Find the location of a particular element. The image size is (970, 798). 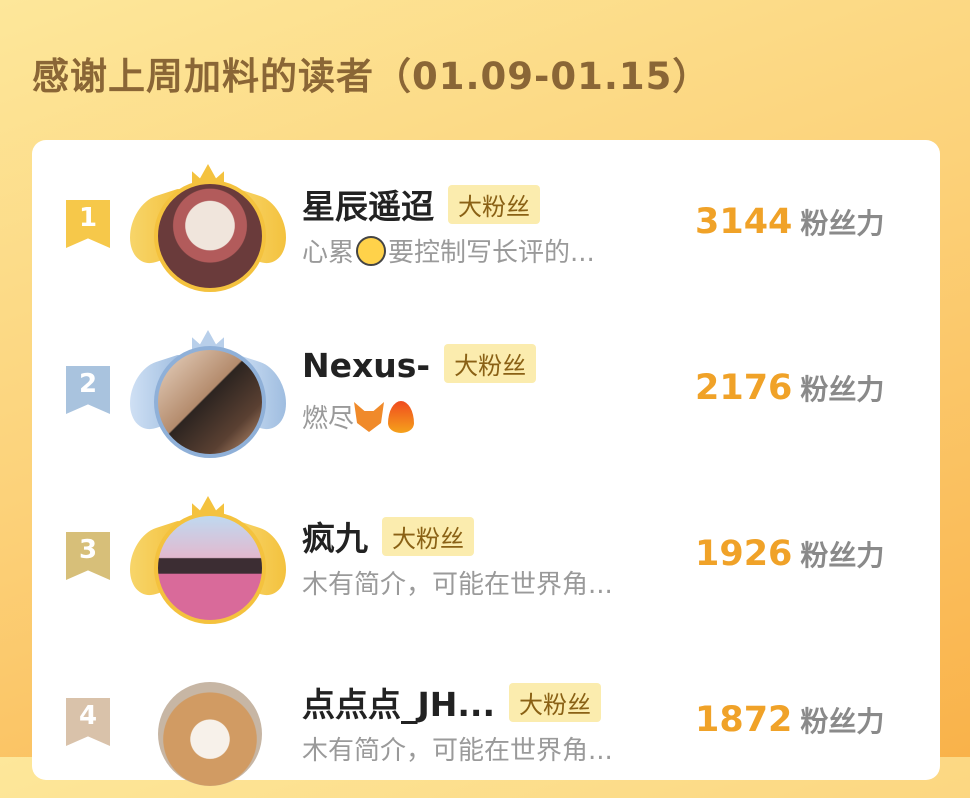

fox-emoji-icon is located at coordinates (369, 417).